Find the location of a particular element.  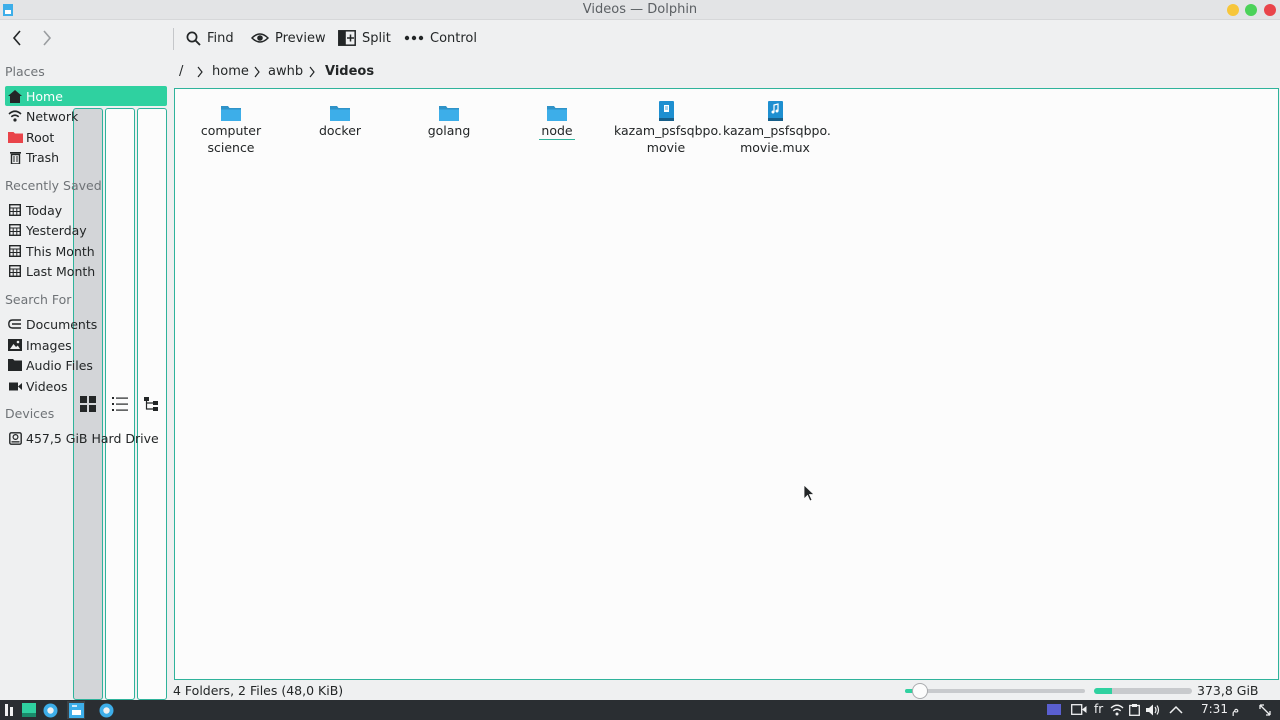

zoom-slider-handle is located at coordinates (920, 691).